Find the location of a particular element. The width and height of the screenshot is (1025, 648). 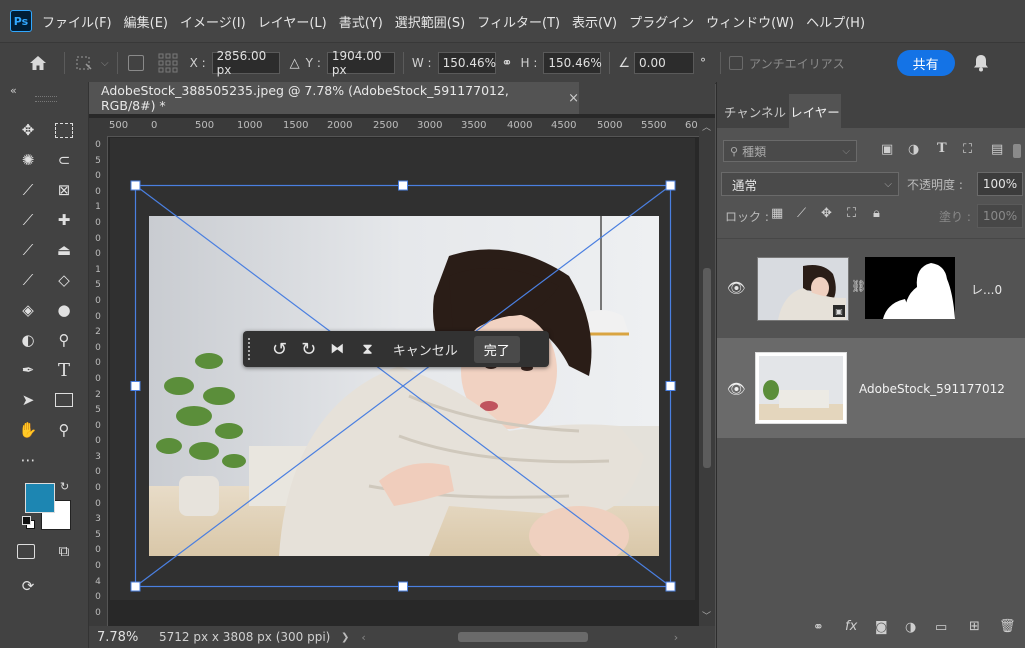

vertical-scrollbar: ︿ ﹀ is located at coordinates (707, 372).